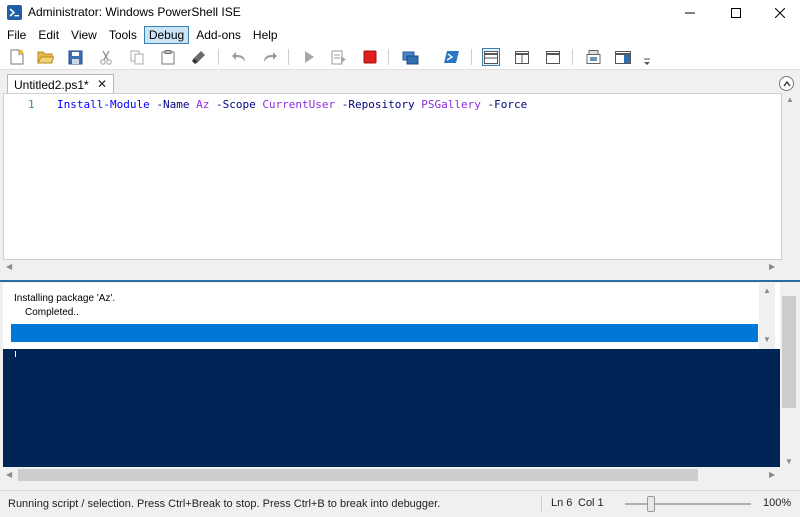  Describe the element at coordinates (504, 104) in the screenshot. I see `code-param-force: -Force` at that location.